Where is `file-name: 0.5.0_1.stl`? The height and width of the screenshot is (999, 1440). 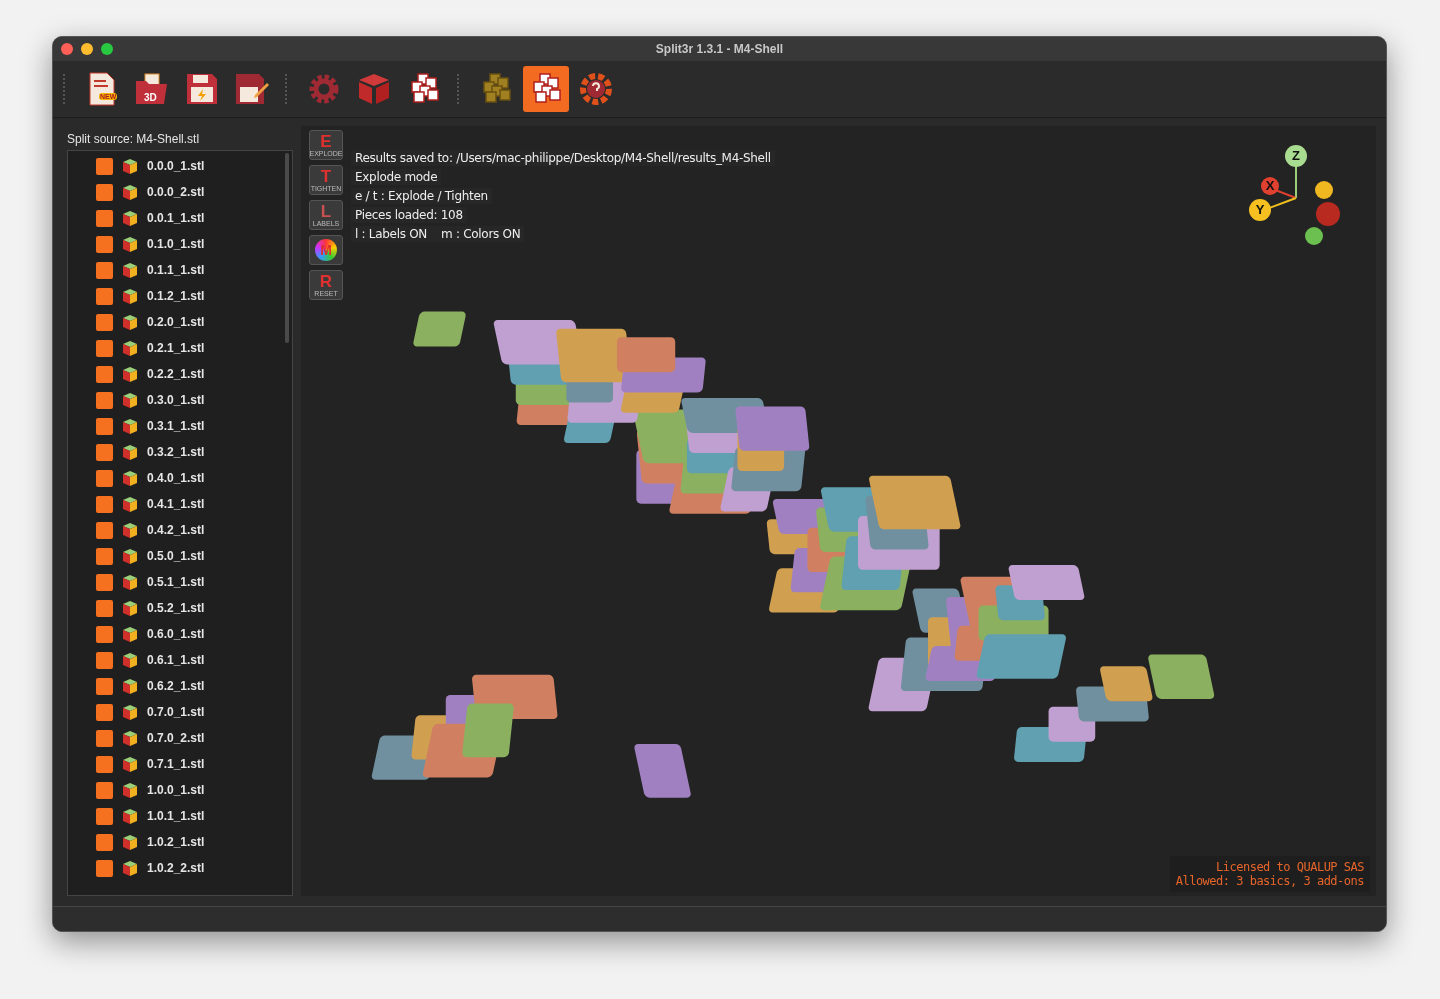
file-name: 0.5.0_1.stl is located at coordinates (176, 556).